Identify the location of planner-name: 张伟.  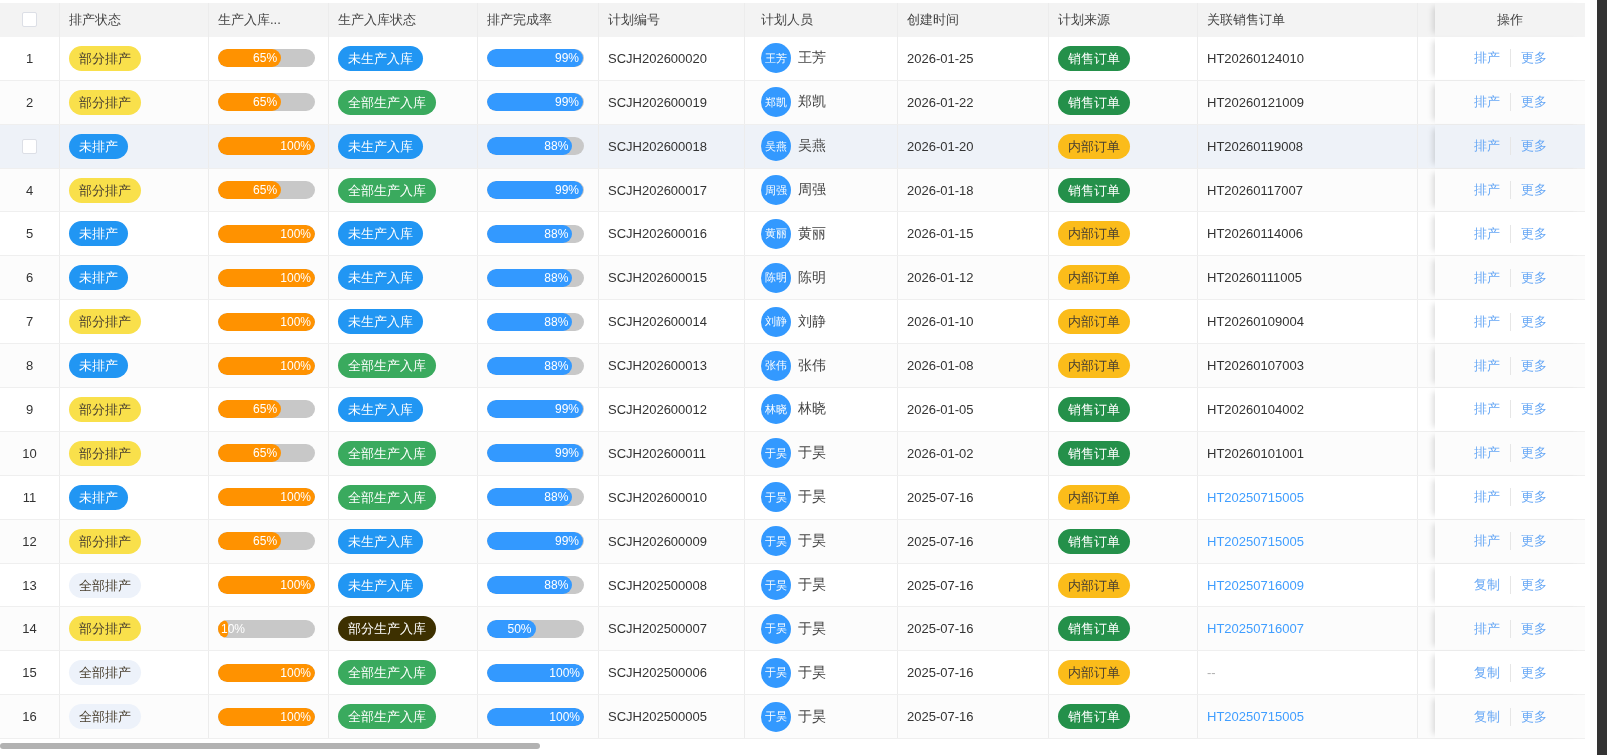
(812, 365).